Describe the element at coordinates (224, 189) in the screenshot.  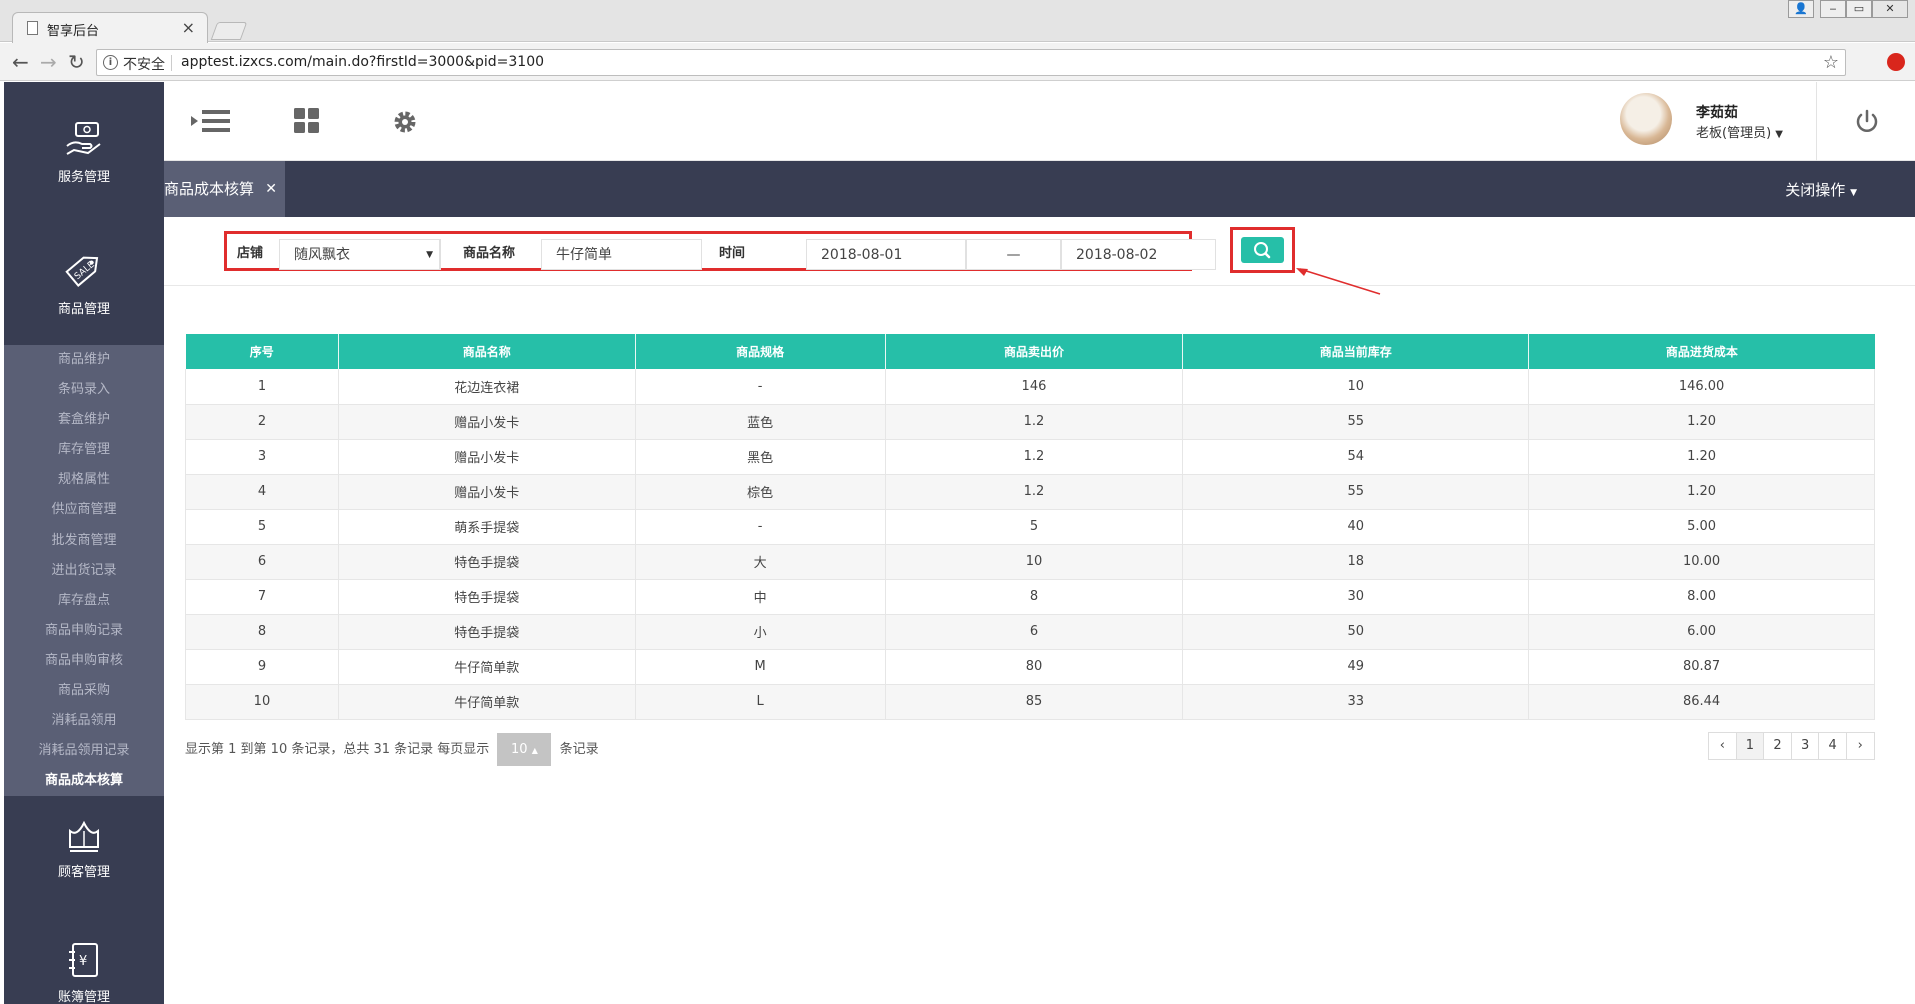
I see `tab-cost-accounting: 商品成本核算 ✕` at that location.